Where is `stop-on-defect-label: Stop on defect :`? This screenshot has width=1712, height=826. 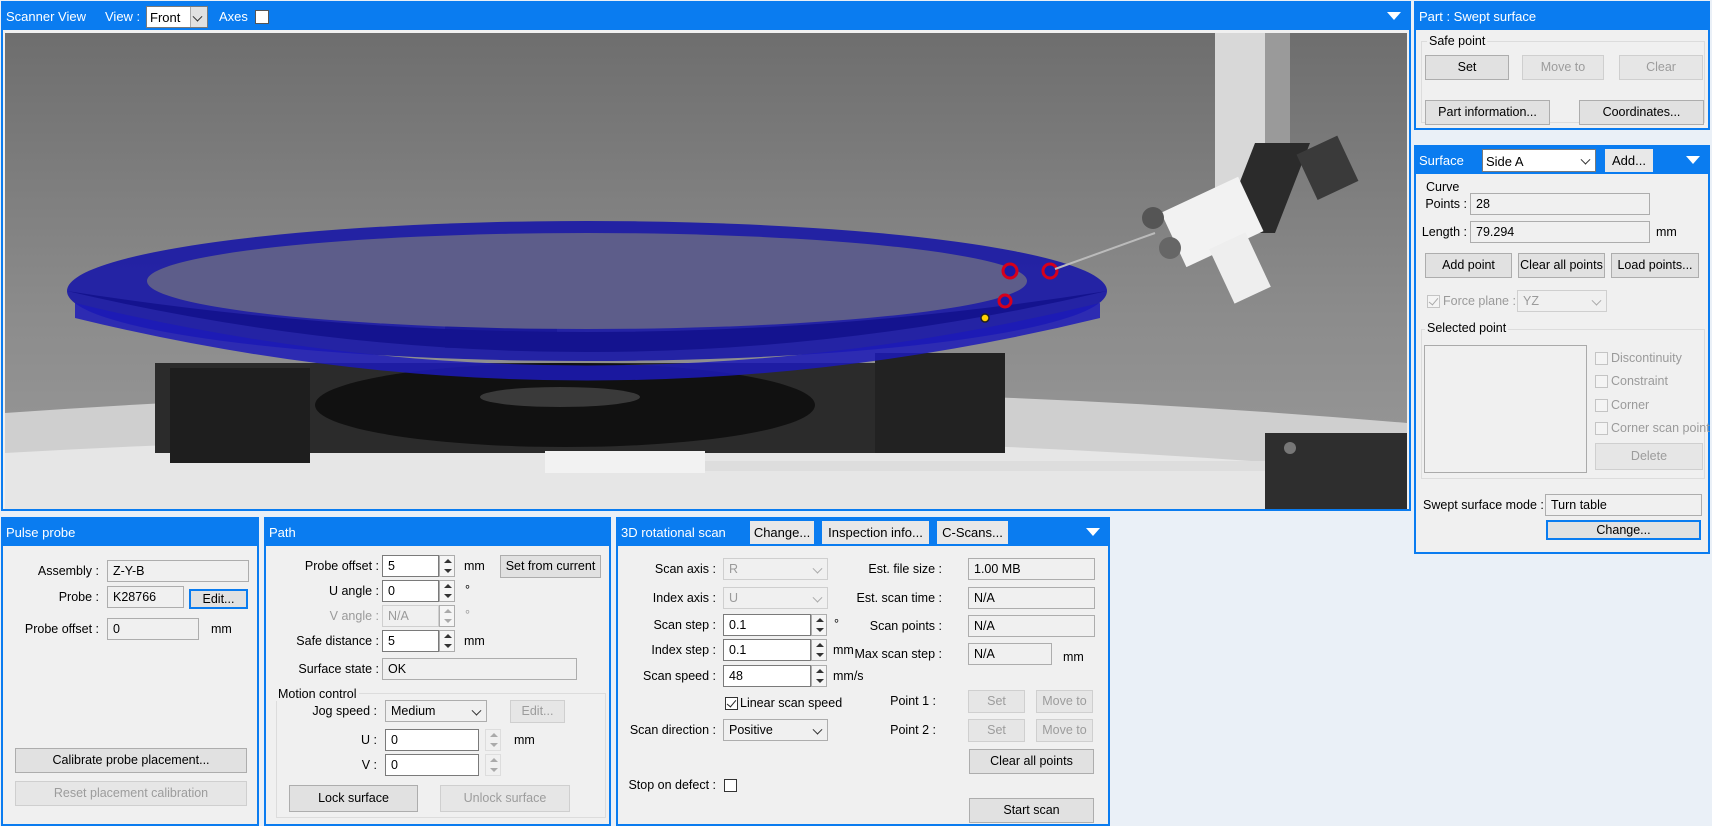 stop-on-defect-label: Stop on defect : is located at coordinates (672, 785).